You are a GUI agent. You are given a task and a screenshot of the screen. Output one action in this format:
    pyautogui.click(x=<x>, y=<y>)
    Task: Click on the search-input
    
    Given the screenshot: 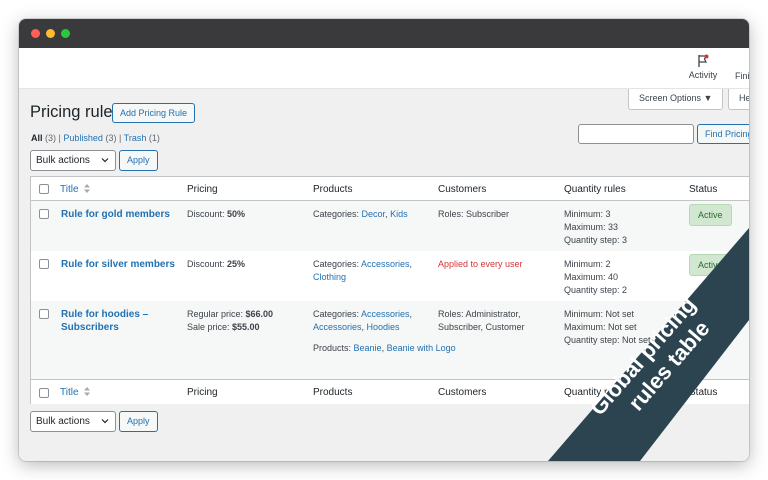 What is the action you would take?
    pyautogui.click(x=636, y=134)
    